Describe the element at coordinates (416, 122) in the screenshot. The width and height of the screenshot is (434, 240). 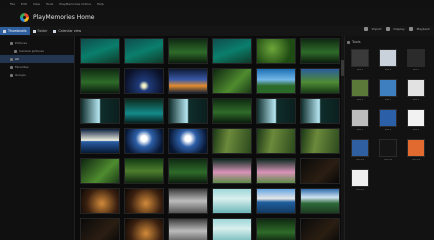
I see `tool-item: Tool 9` at that location.